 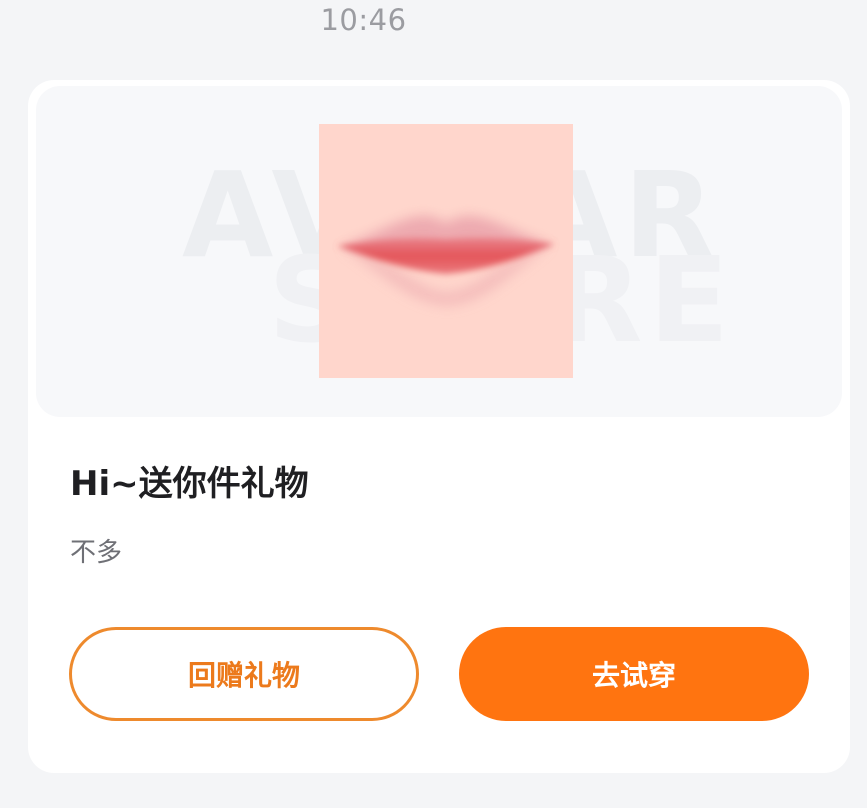 I want to click on try-on-button: 去试穿, so click(x=634, y=674).